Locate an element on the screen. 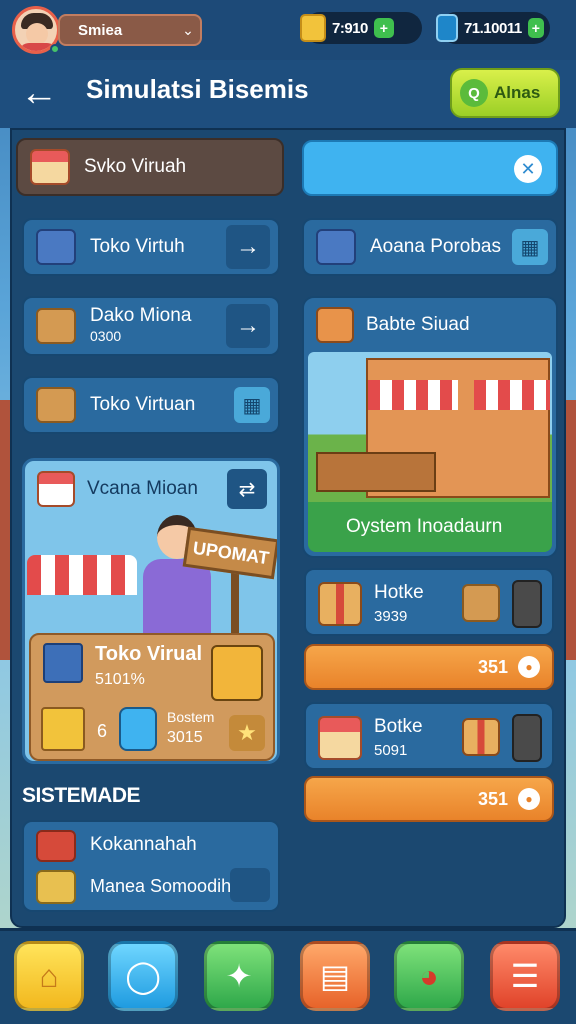 Image resolution: width=576 pixels, height=1024 pixels. system-card-line1: Kokannahah is located at coordinates (143, 844).